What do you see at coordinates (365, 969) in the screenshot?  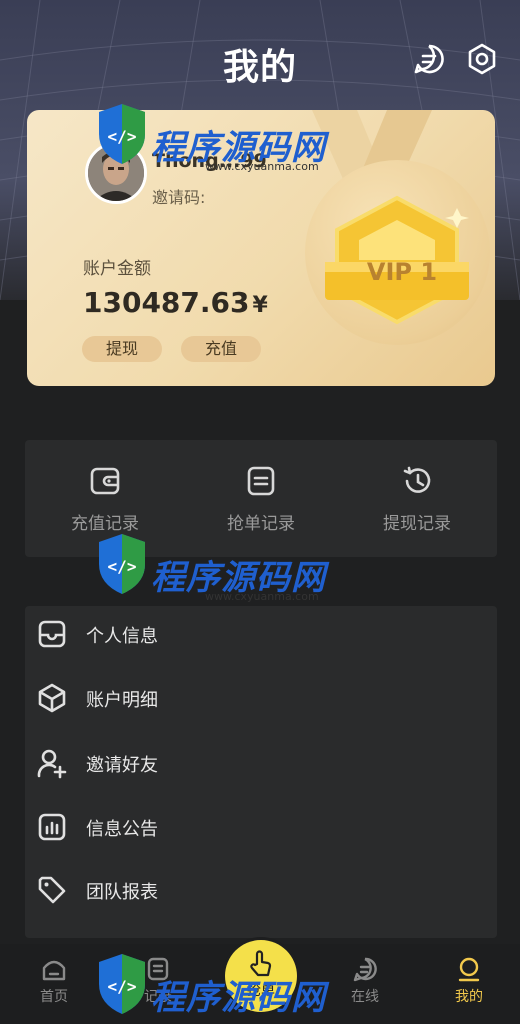 I see `chat-icon` at bounding box center [365, 969].